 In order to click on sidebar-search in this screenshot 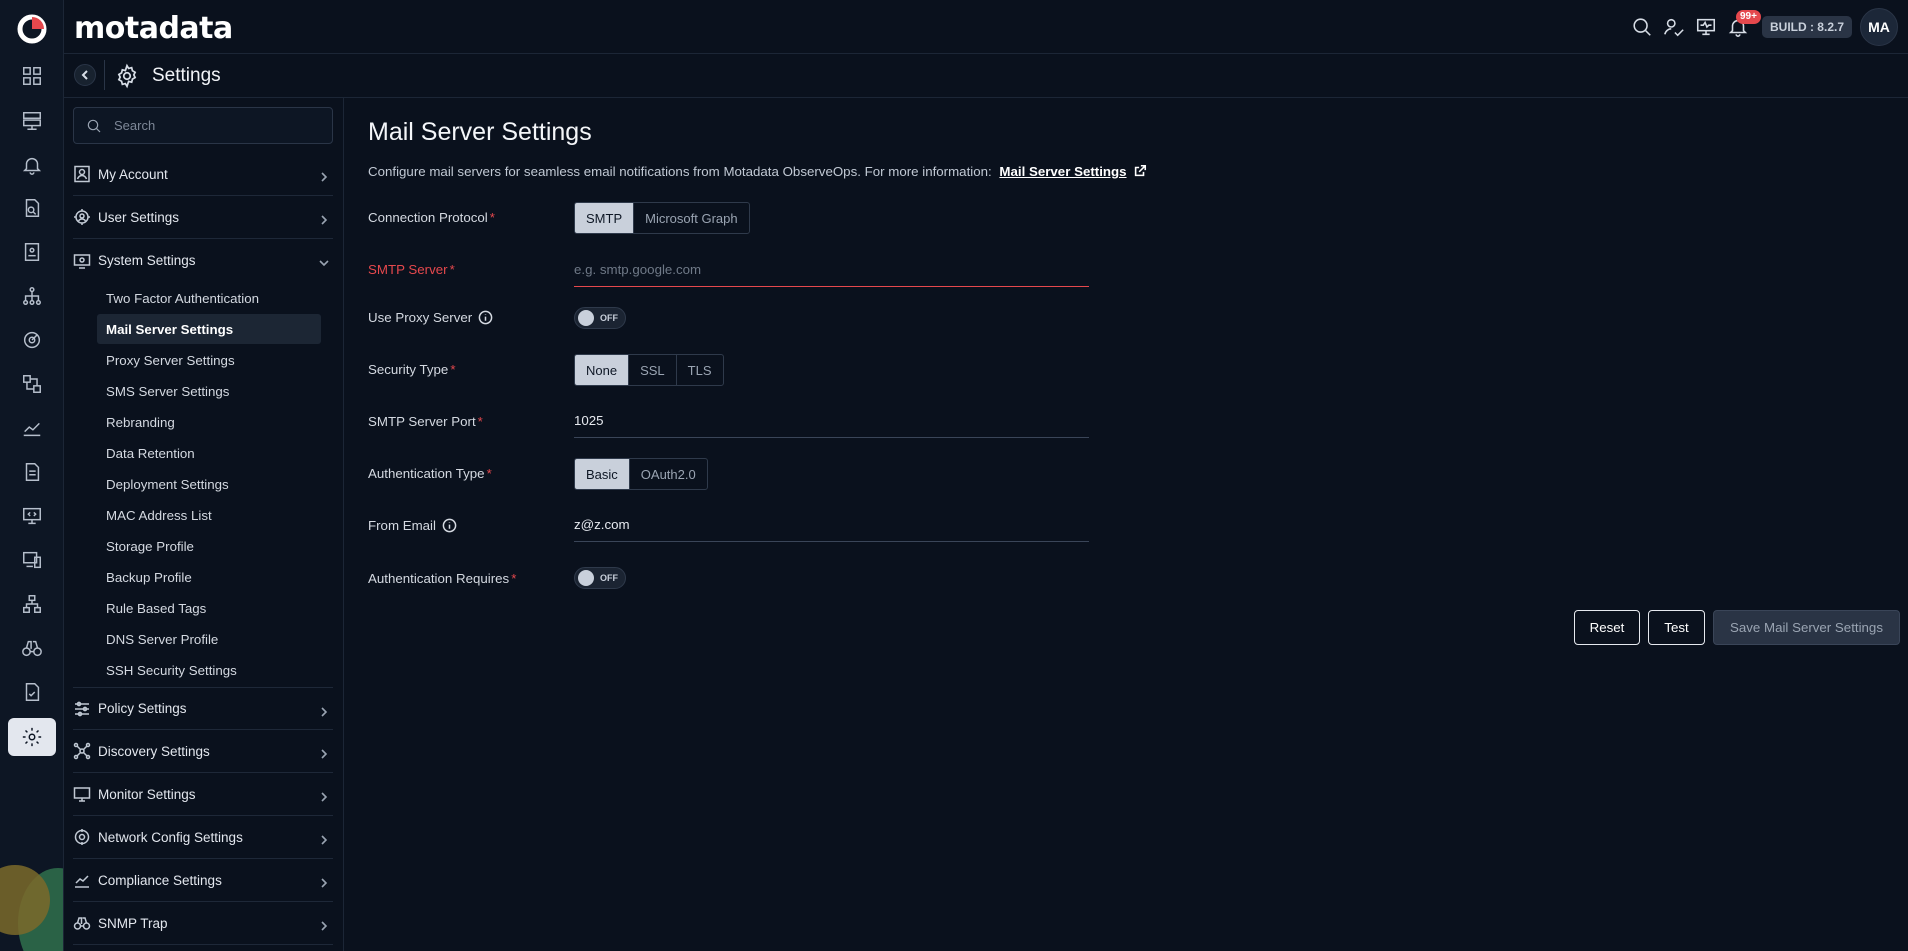, I will do `click(203, 125)`.